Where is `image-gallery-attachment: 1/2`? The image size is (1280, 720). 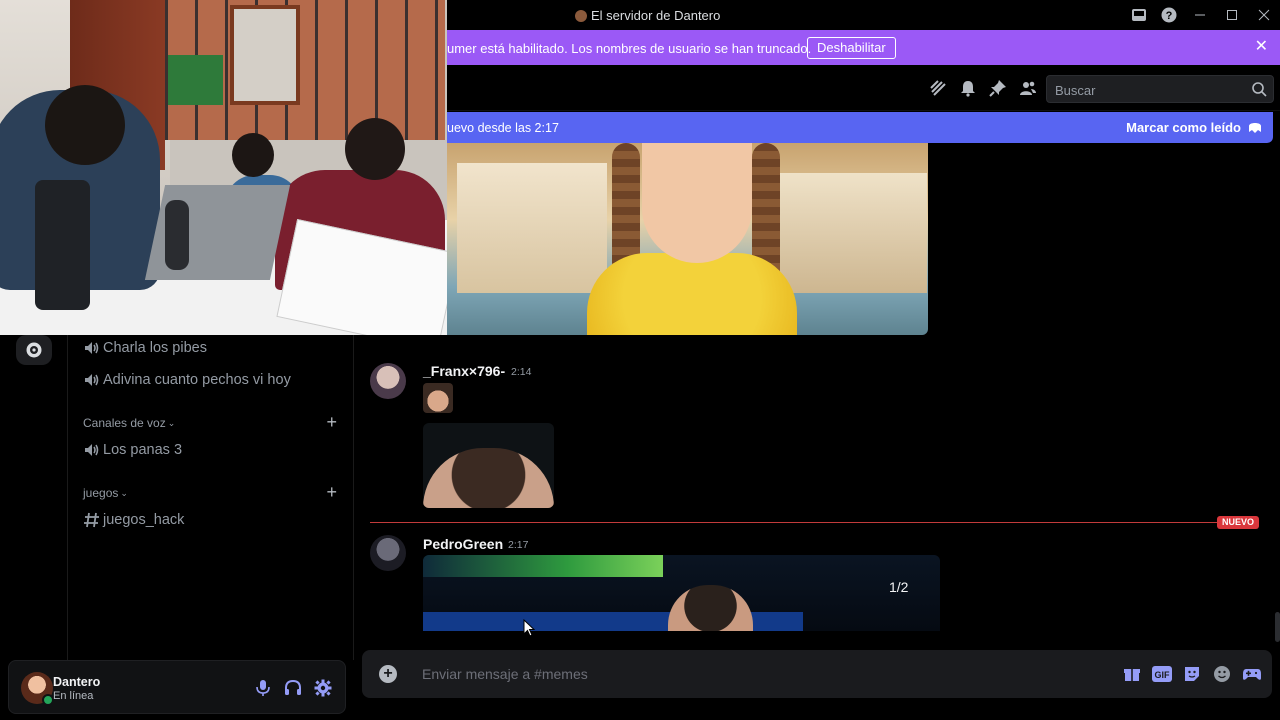 image-gallery-attachment: 1/2 is located at coordinates (681, 593).